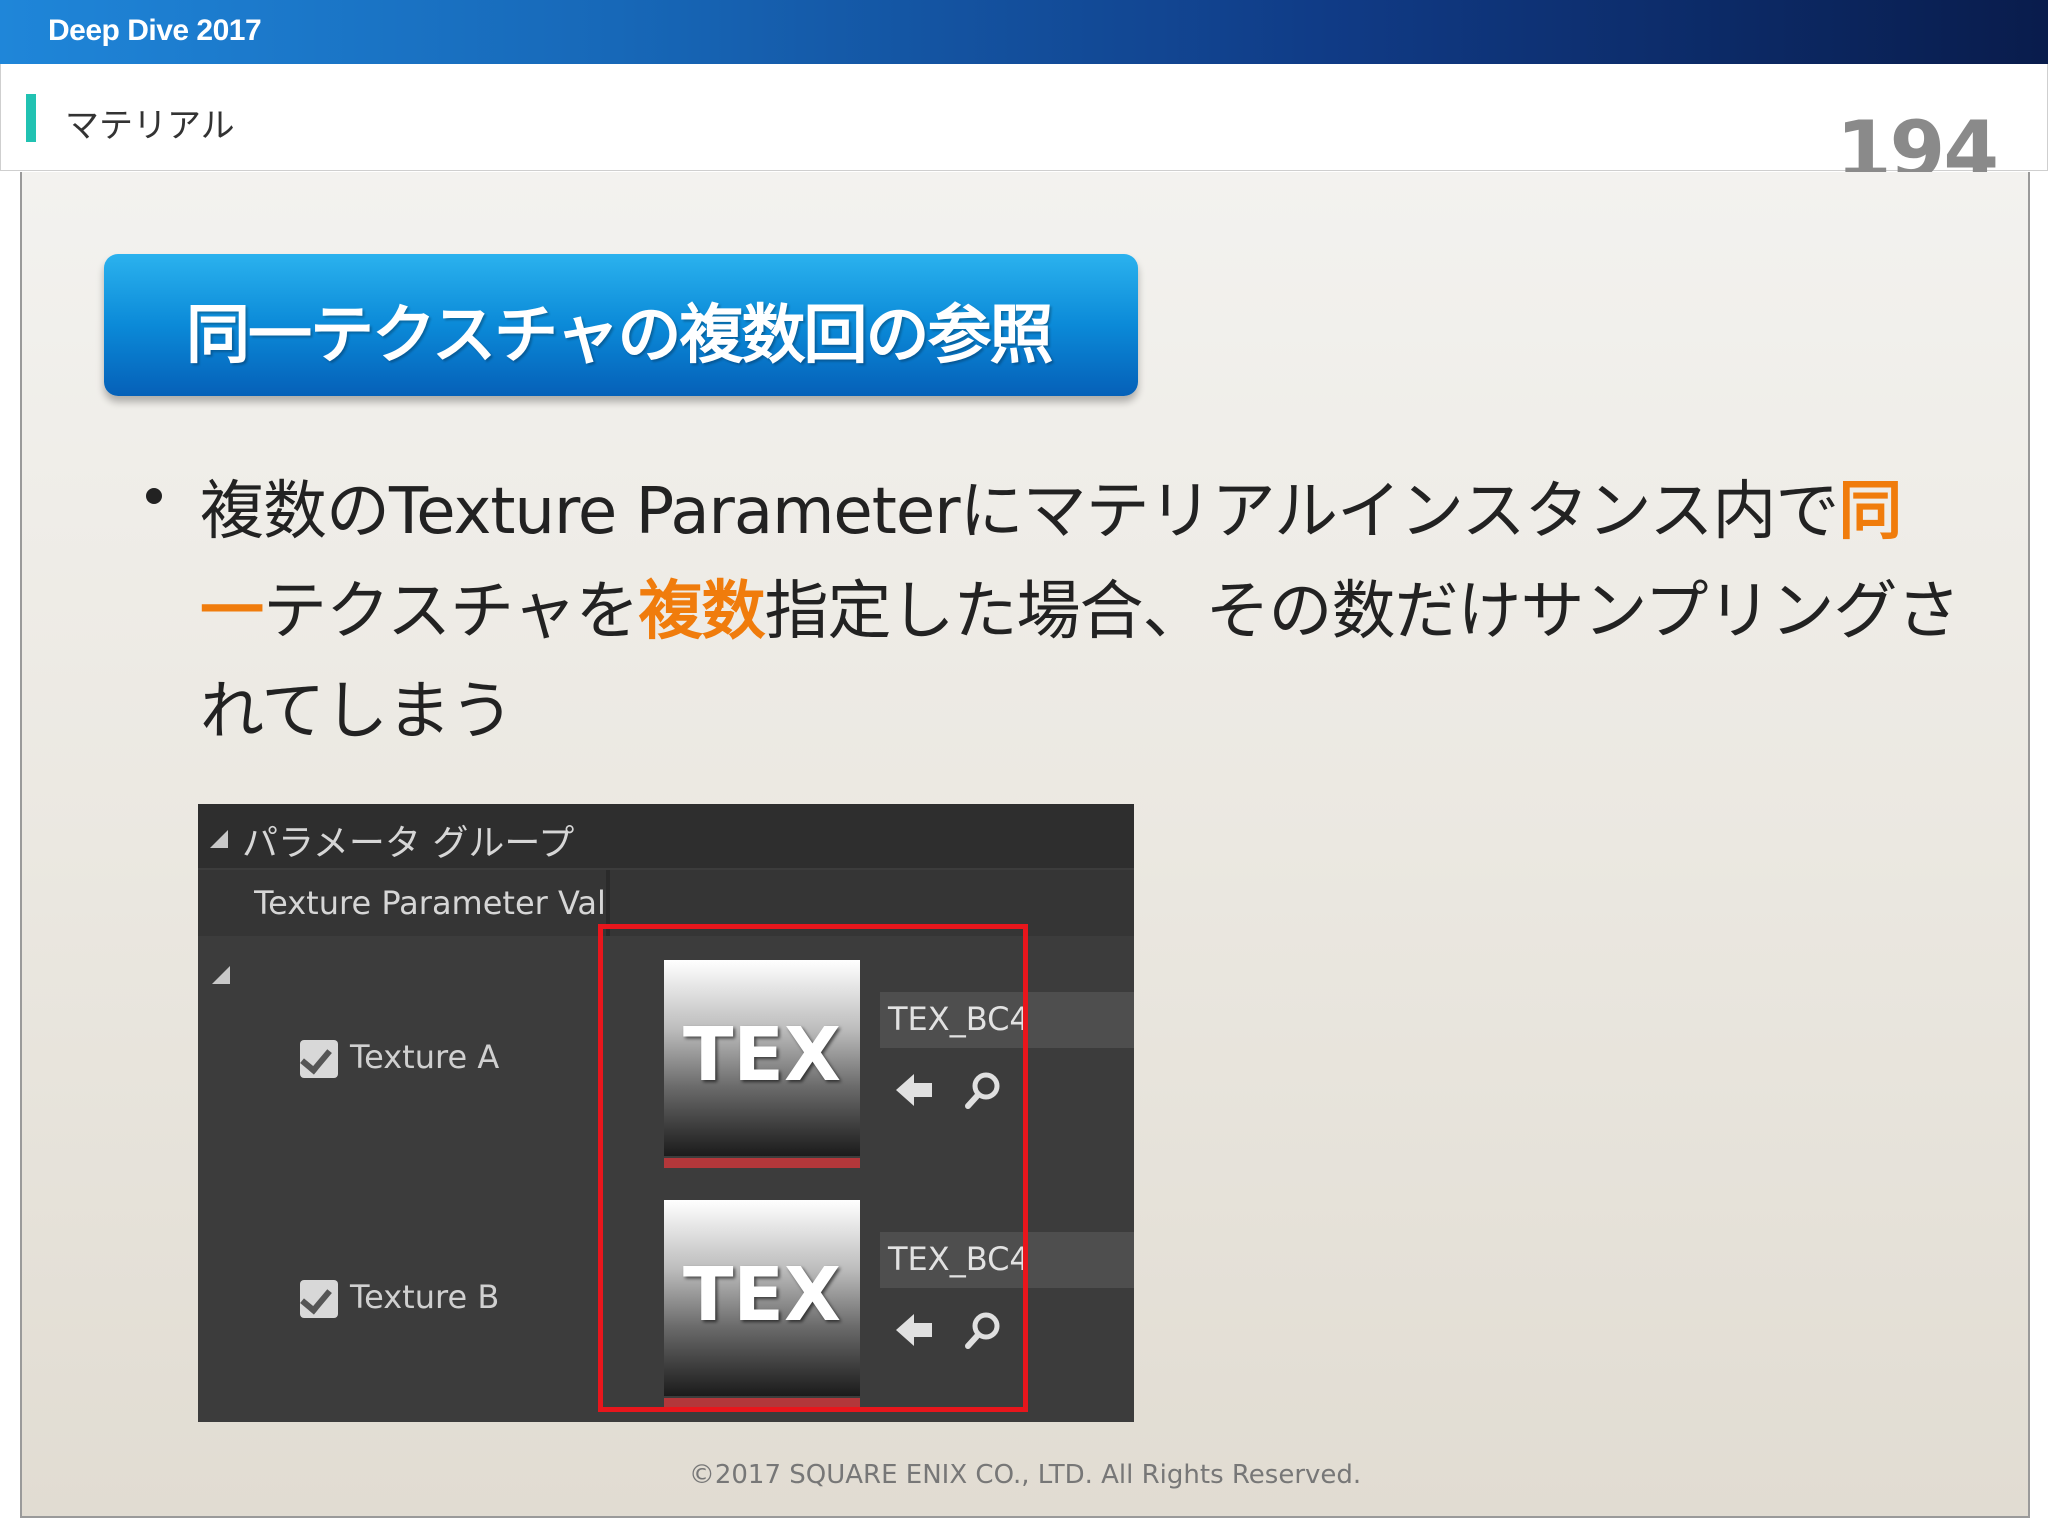  I want to click on slide-header: マテリアル 194, so click(1024, 130).